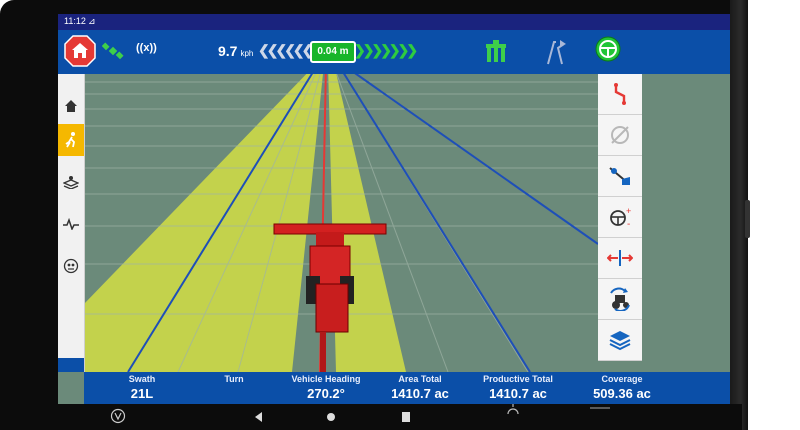 This screenshot has width=800, height=430. I want to click on left-item-diagnostics, so click(71, 224).